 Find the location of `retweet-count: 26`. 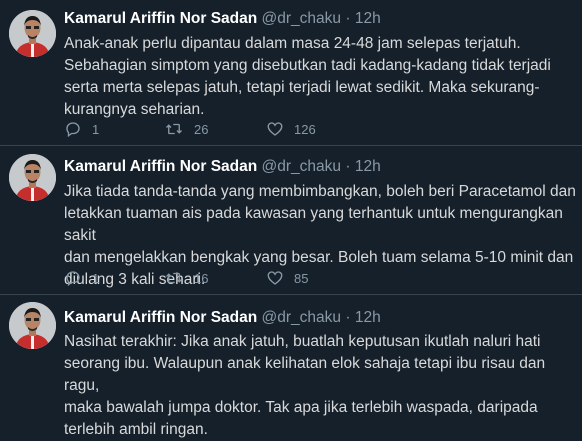

retweet-count: 26 is located at coordinates (201, 129).